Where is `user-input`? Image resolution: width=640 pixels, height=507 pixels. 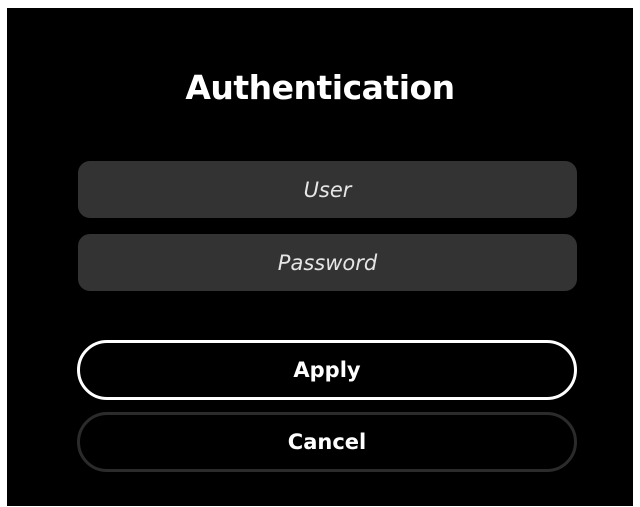
user-input is located at coordinates (327, 189).